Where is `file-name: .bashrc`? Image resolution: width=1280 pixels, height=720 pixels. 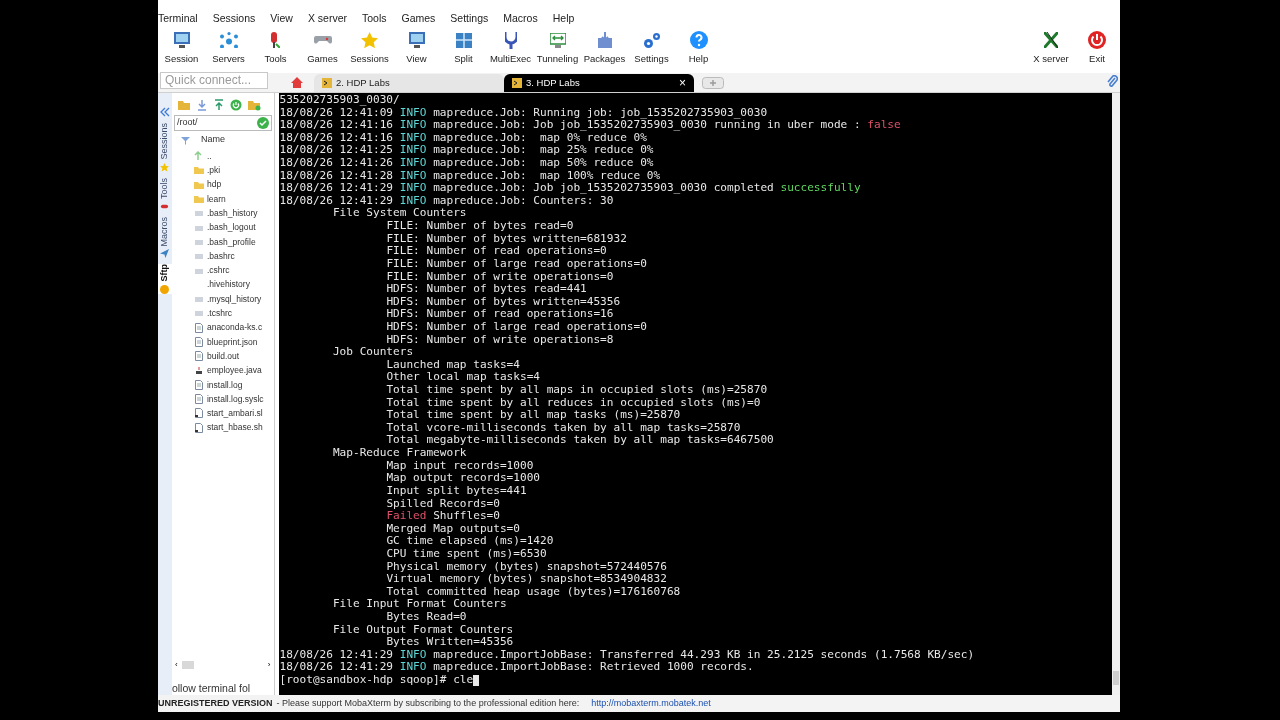 file-name: .bashrc is located at coordinates (220, 256).